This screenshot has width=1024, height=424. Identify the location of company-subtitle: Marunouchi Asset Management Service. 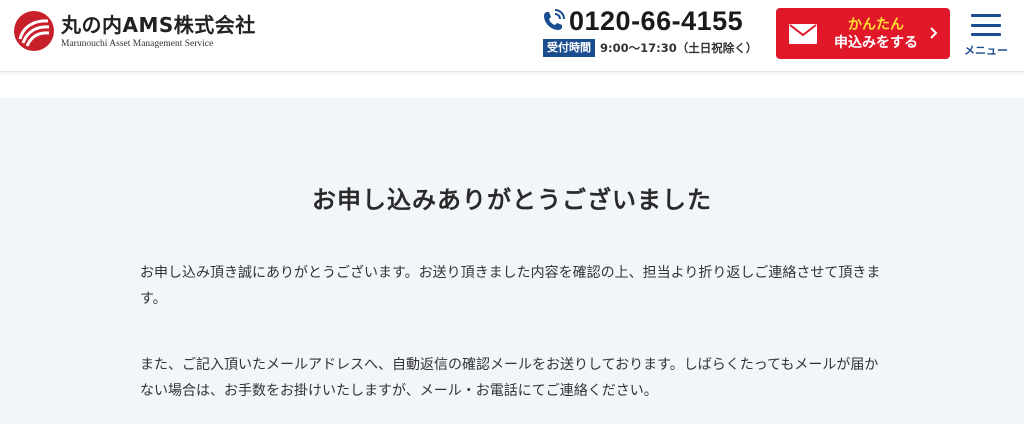
(137, 43).